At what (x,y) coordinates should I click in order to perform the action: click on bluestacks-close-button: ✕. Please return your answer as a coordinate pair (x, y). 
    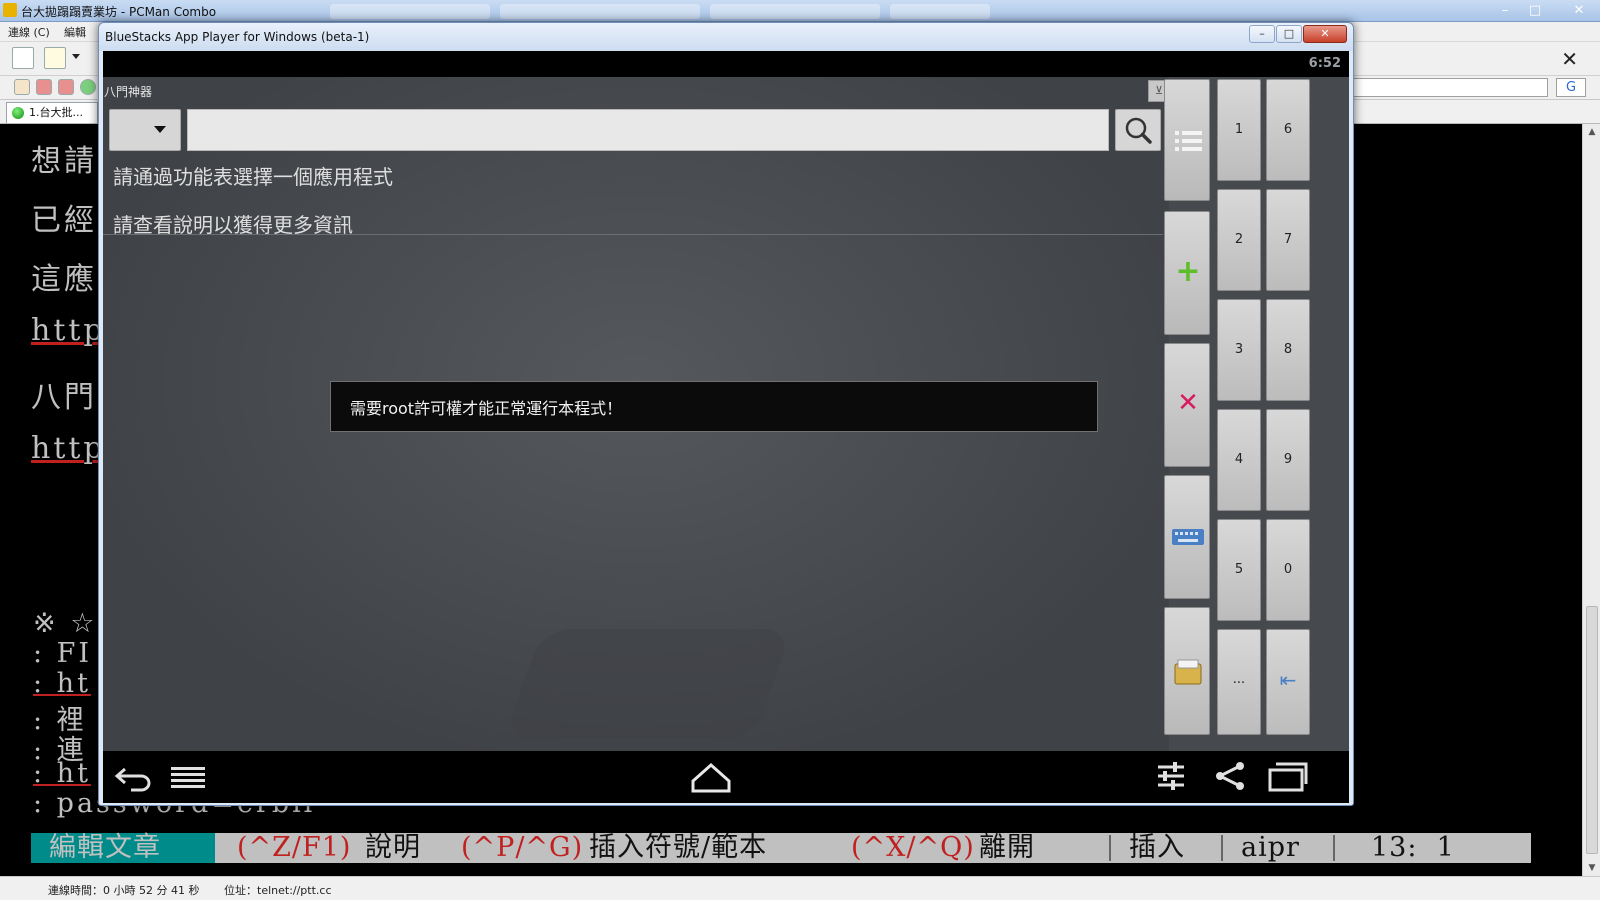
    Looking at the image, I should click on (1325, 34).